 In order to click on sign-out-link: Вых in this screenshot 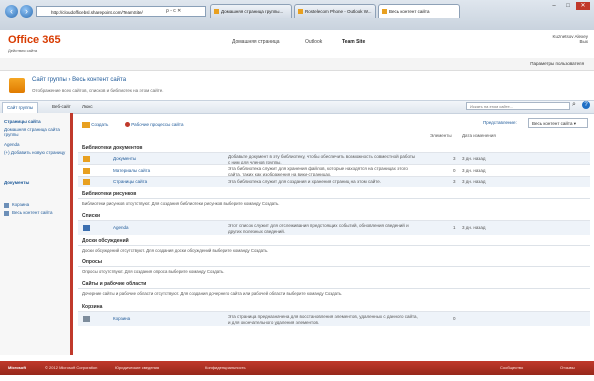, I will do `click(570, 41)`.